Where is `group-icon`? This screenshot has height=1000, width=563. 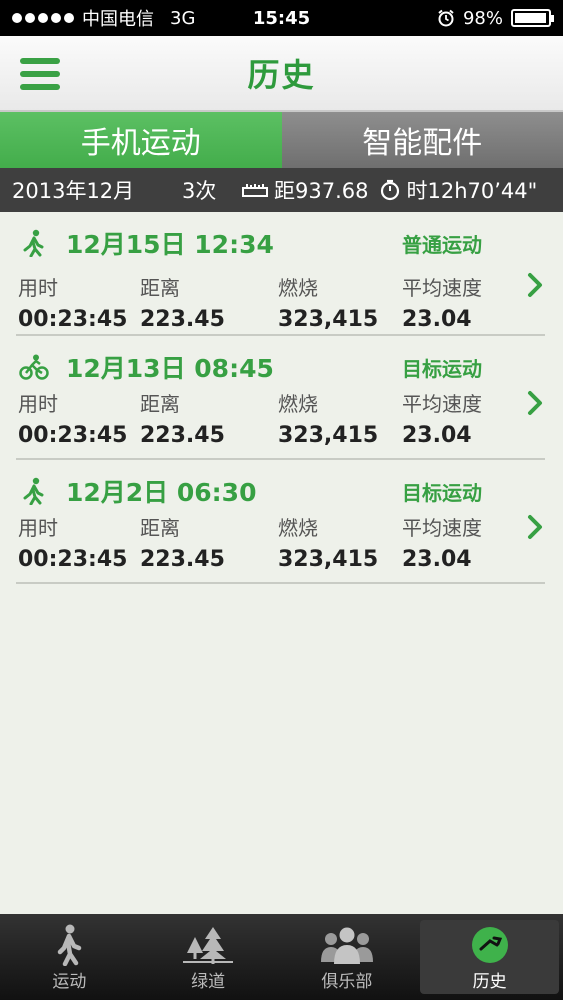 group-icon is located at coordinates (347, 945).